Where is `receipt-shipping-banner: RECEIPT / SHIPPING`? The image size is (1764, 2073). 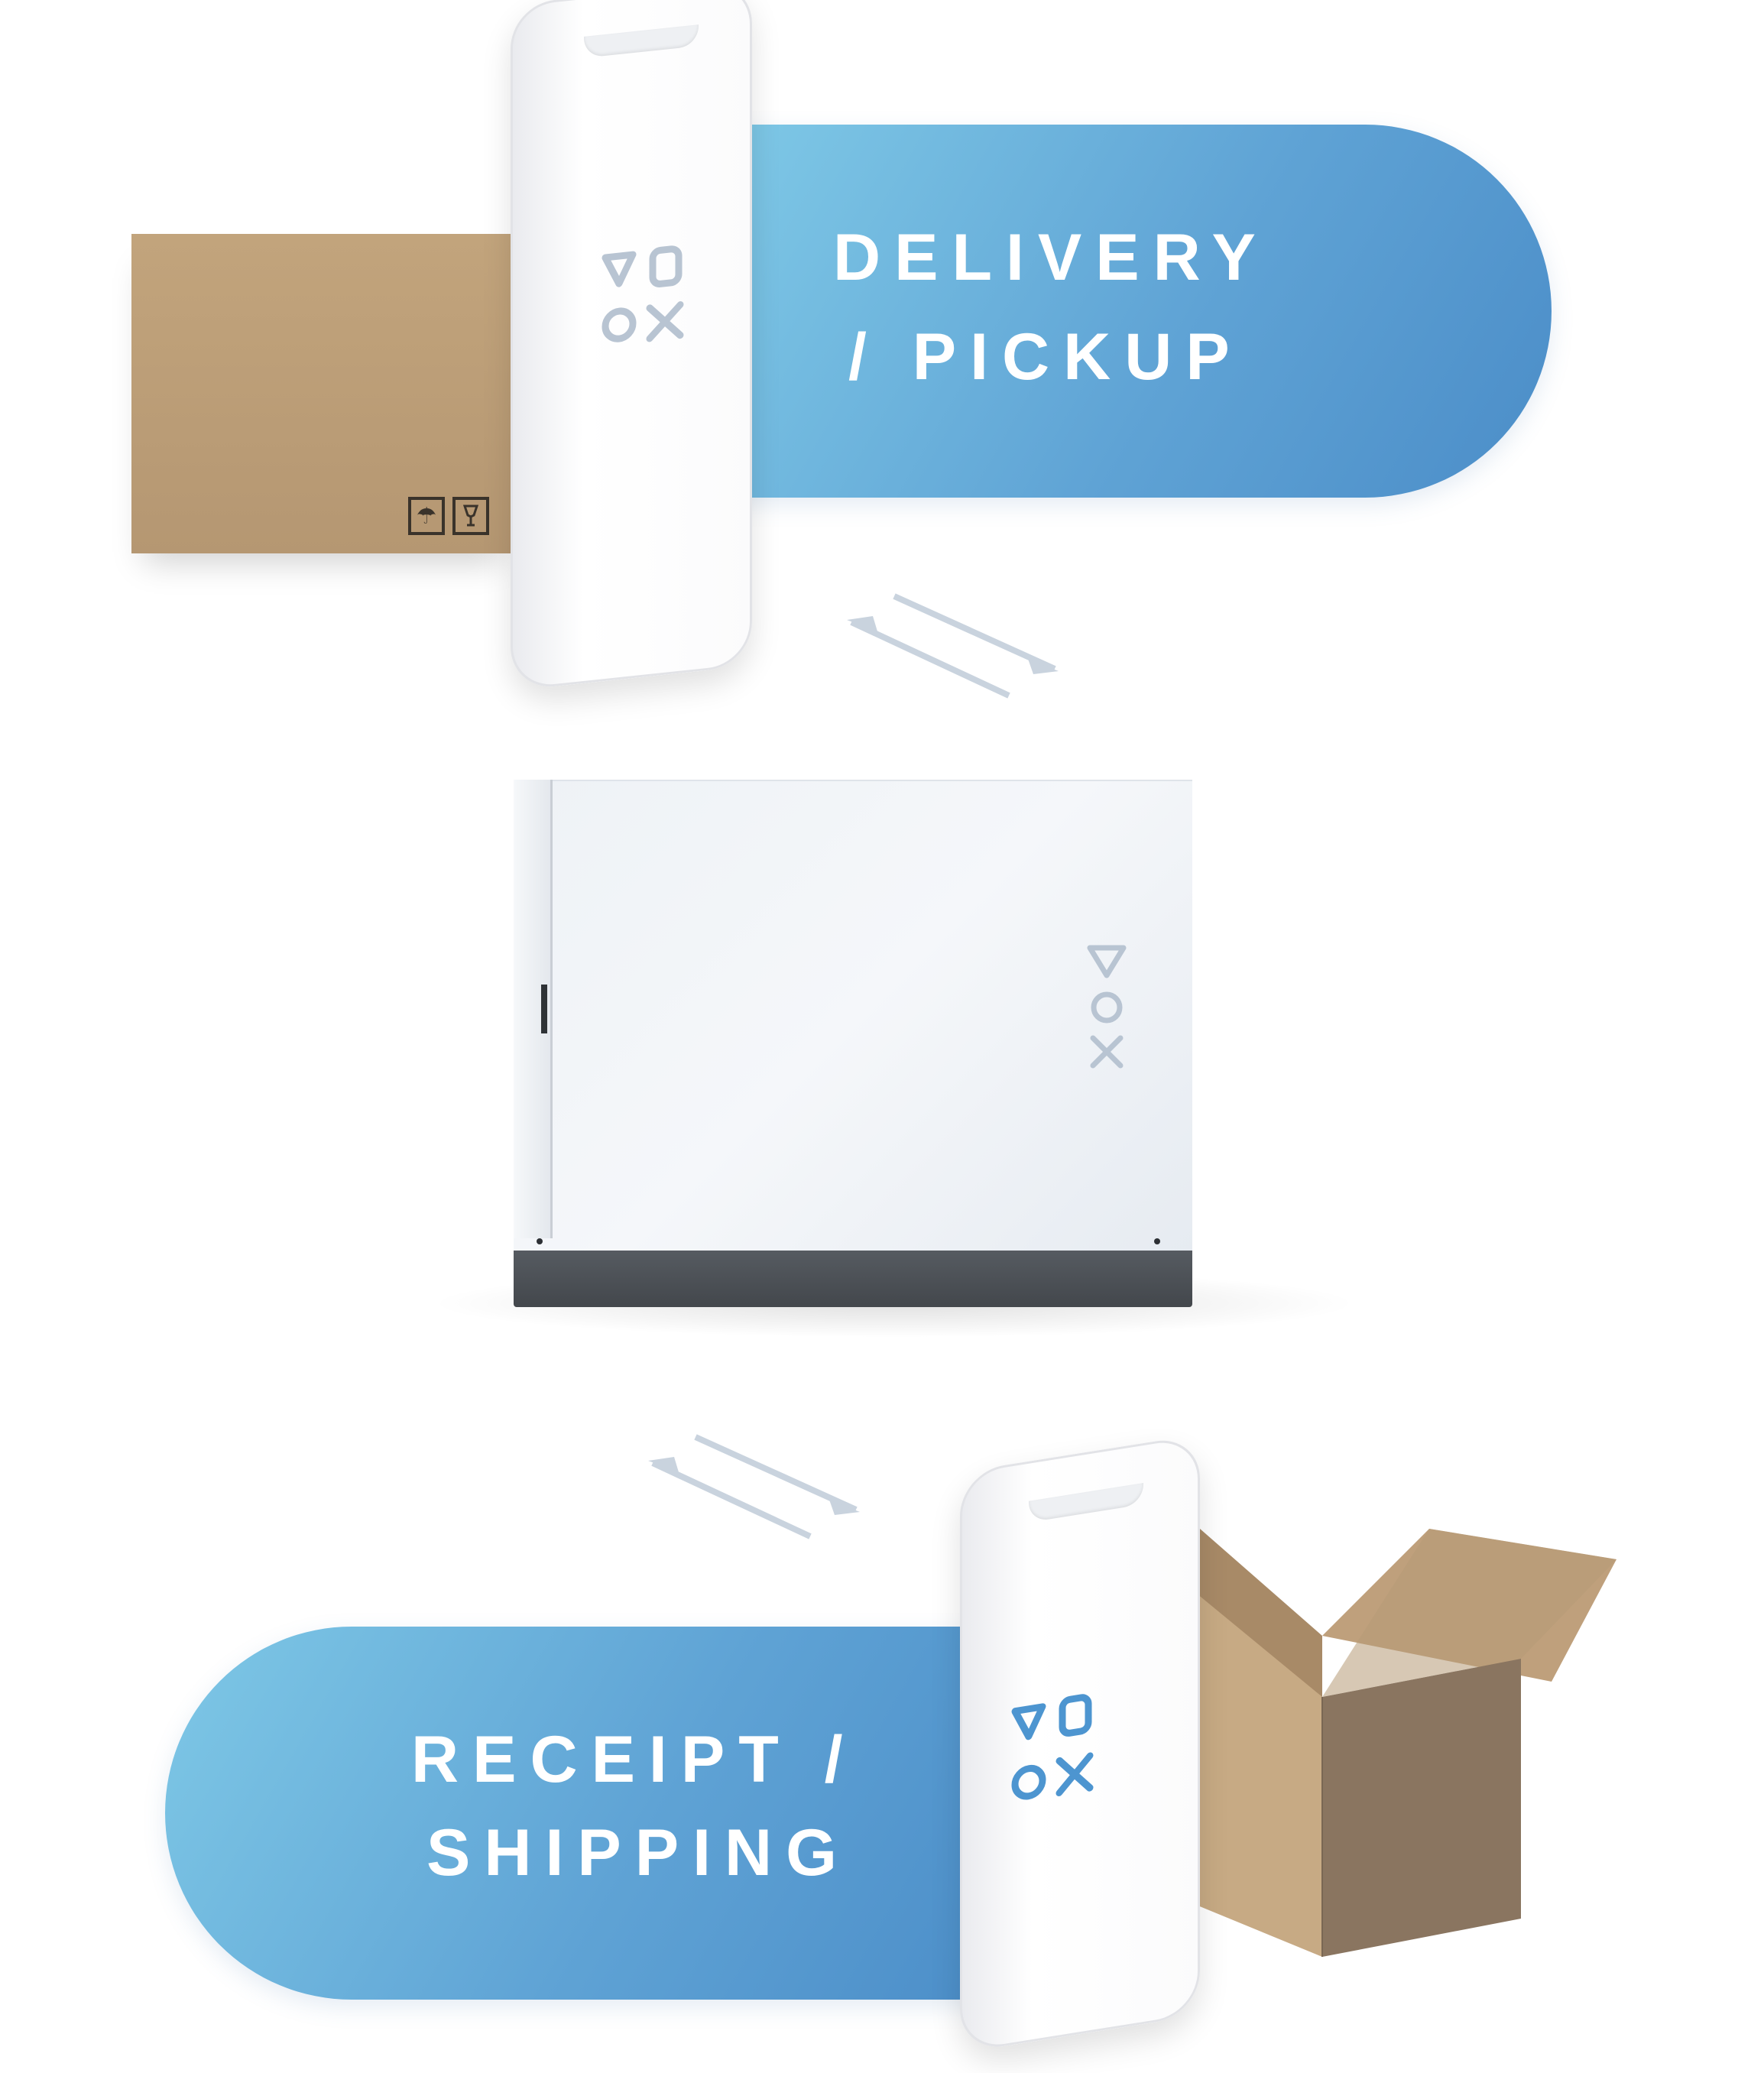 receipt-shipping-banner: RECEIPT / SHIPPING is located at coordinates (593, 1813).